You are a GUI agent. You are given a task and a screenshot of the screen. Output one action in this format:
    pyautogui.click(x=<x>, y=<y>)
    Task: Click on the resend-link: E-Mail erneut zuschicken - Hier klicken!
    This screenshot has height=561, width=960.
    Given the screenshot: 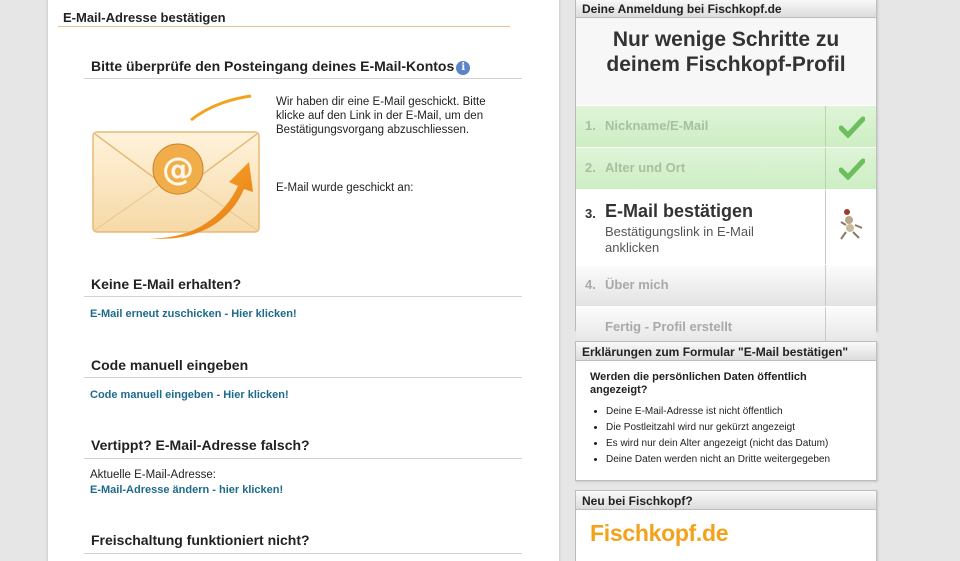 What is the action you would take?
    pyautogui.click(x=193, y=314)
    